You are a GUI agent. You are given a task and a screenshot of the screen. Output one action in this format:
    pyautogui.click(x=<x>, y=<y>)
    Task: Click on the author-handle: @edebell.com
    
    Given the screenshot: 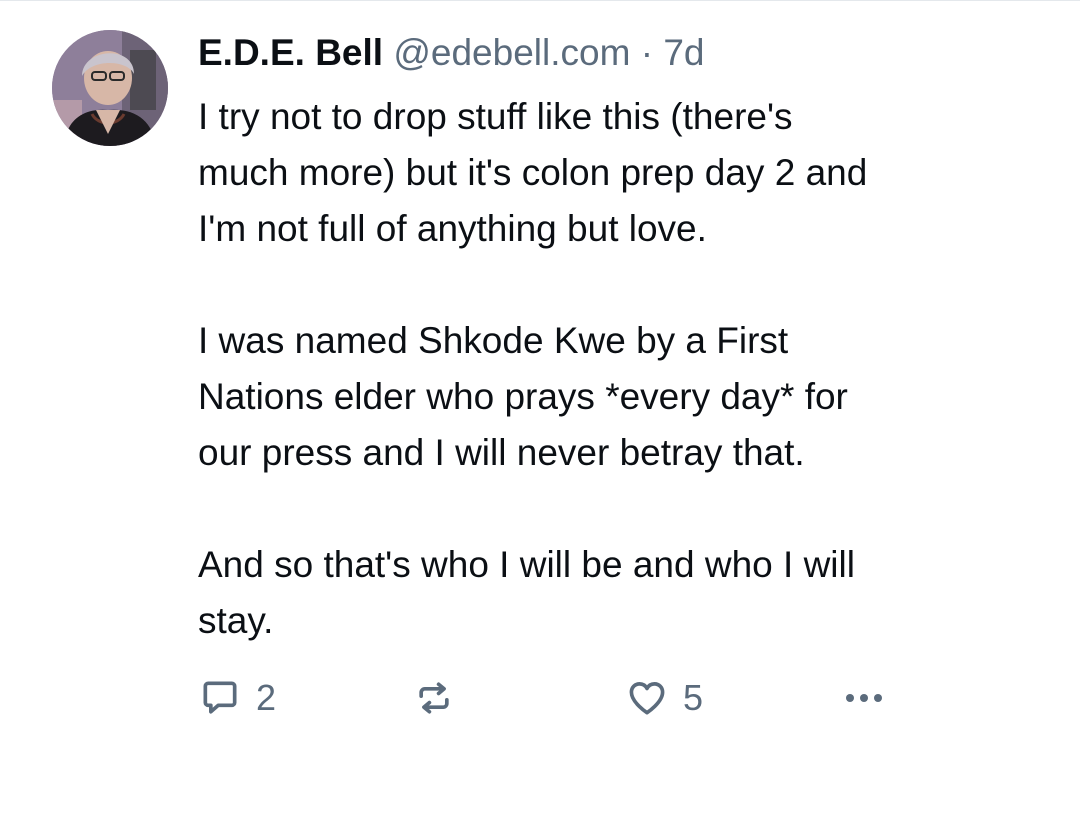 What is the action you would take?
    pyautogui.click(x=511, y=52)
    